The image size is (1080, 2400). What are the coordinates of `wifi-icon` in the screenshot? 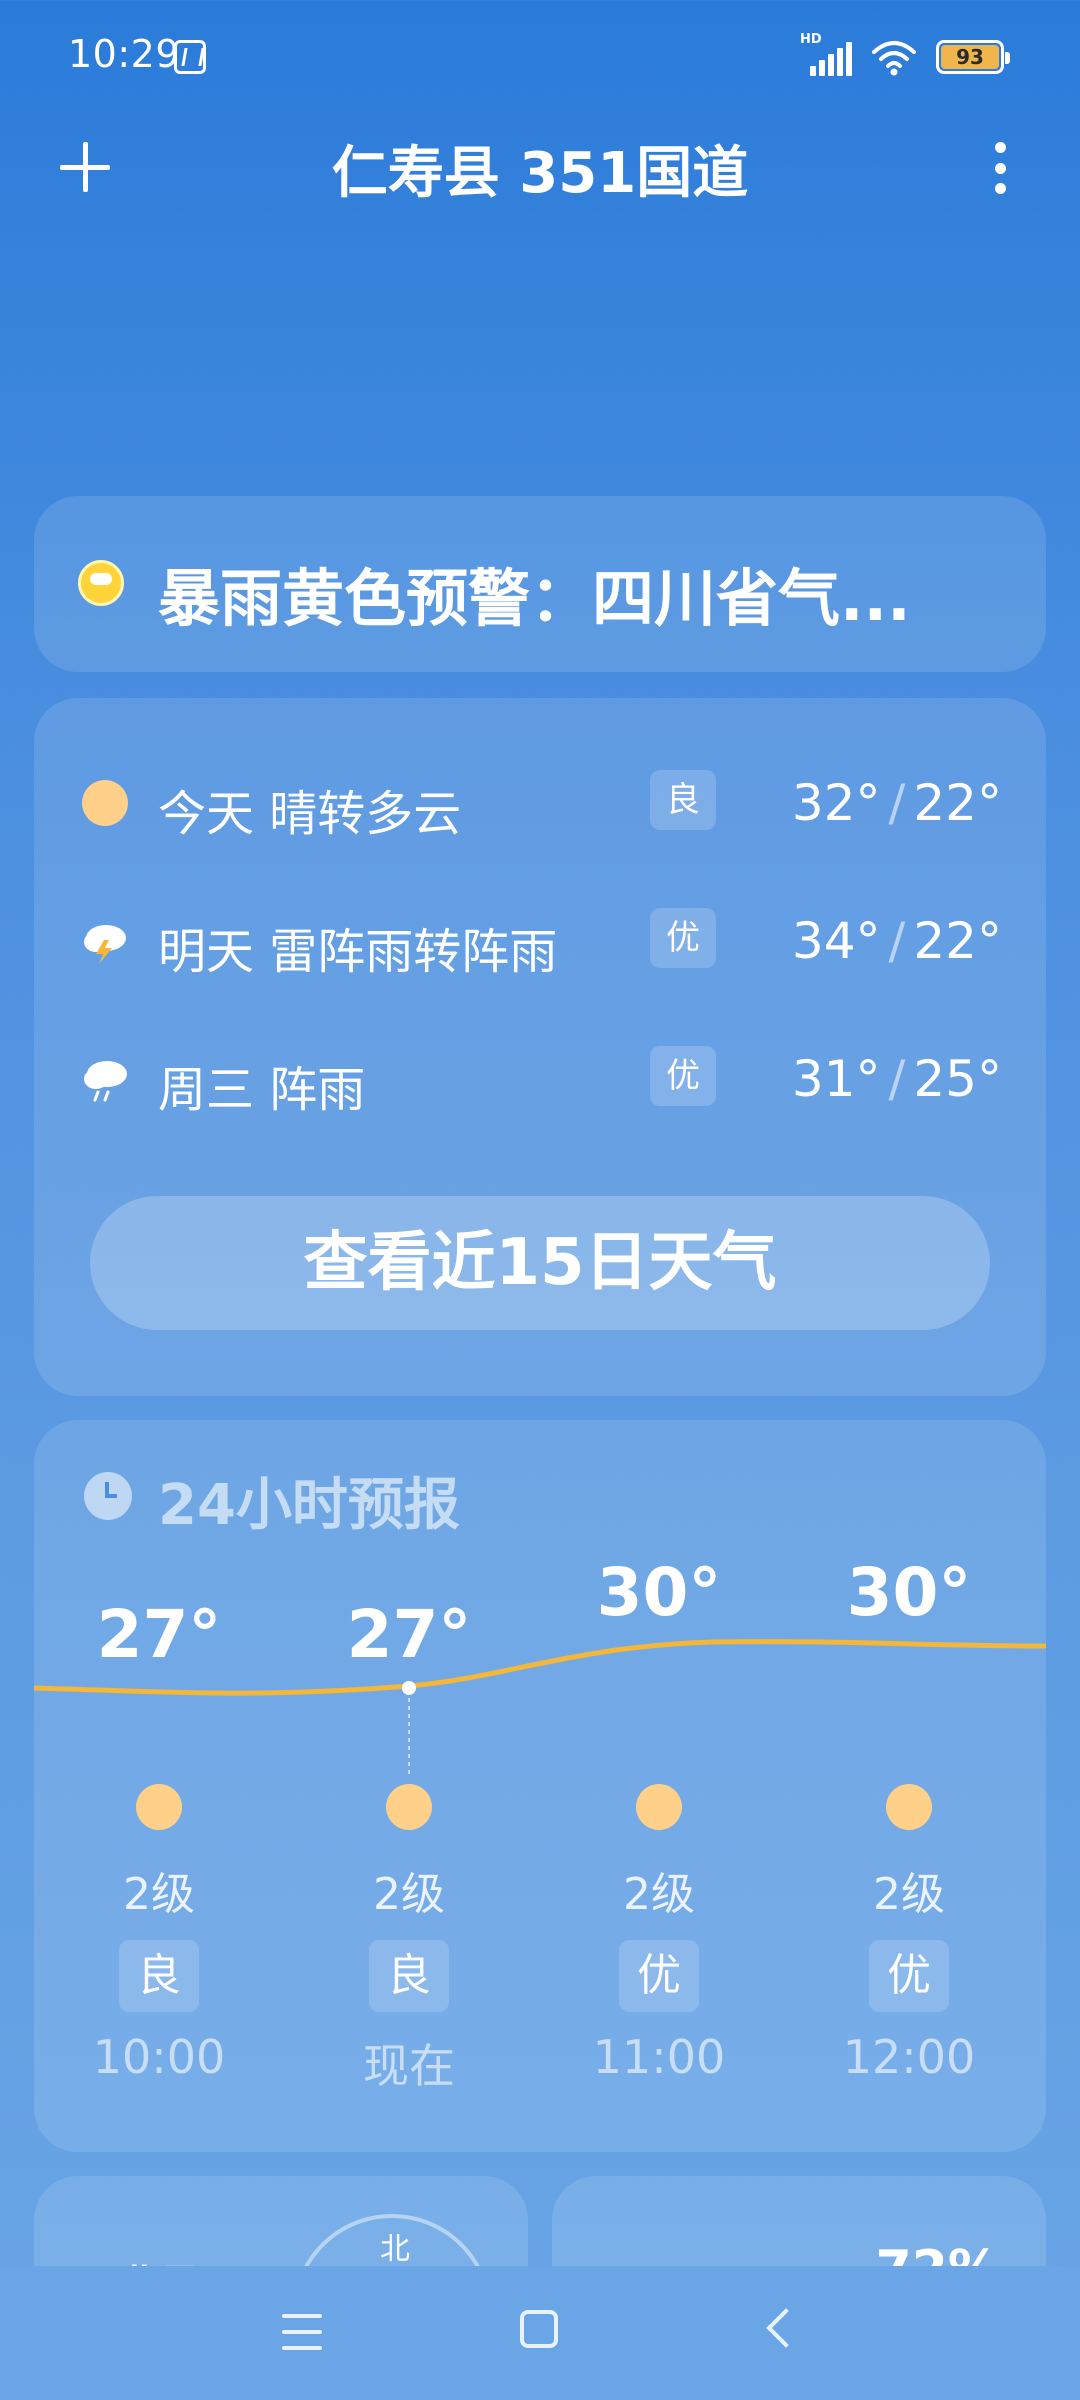 It's located at (894, 58).